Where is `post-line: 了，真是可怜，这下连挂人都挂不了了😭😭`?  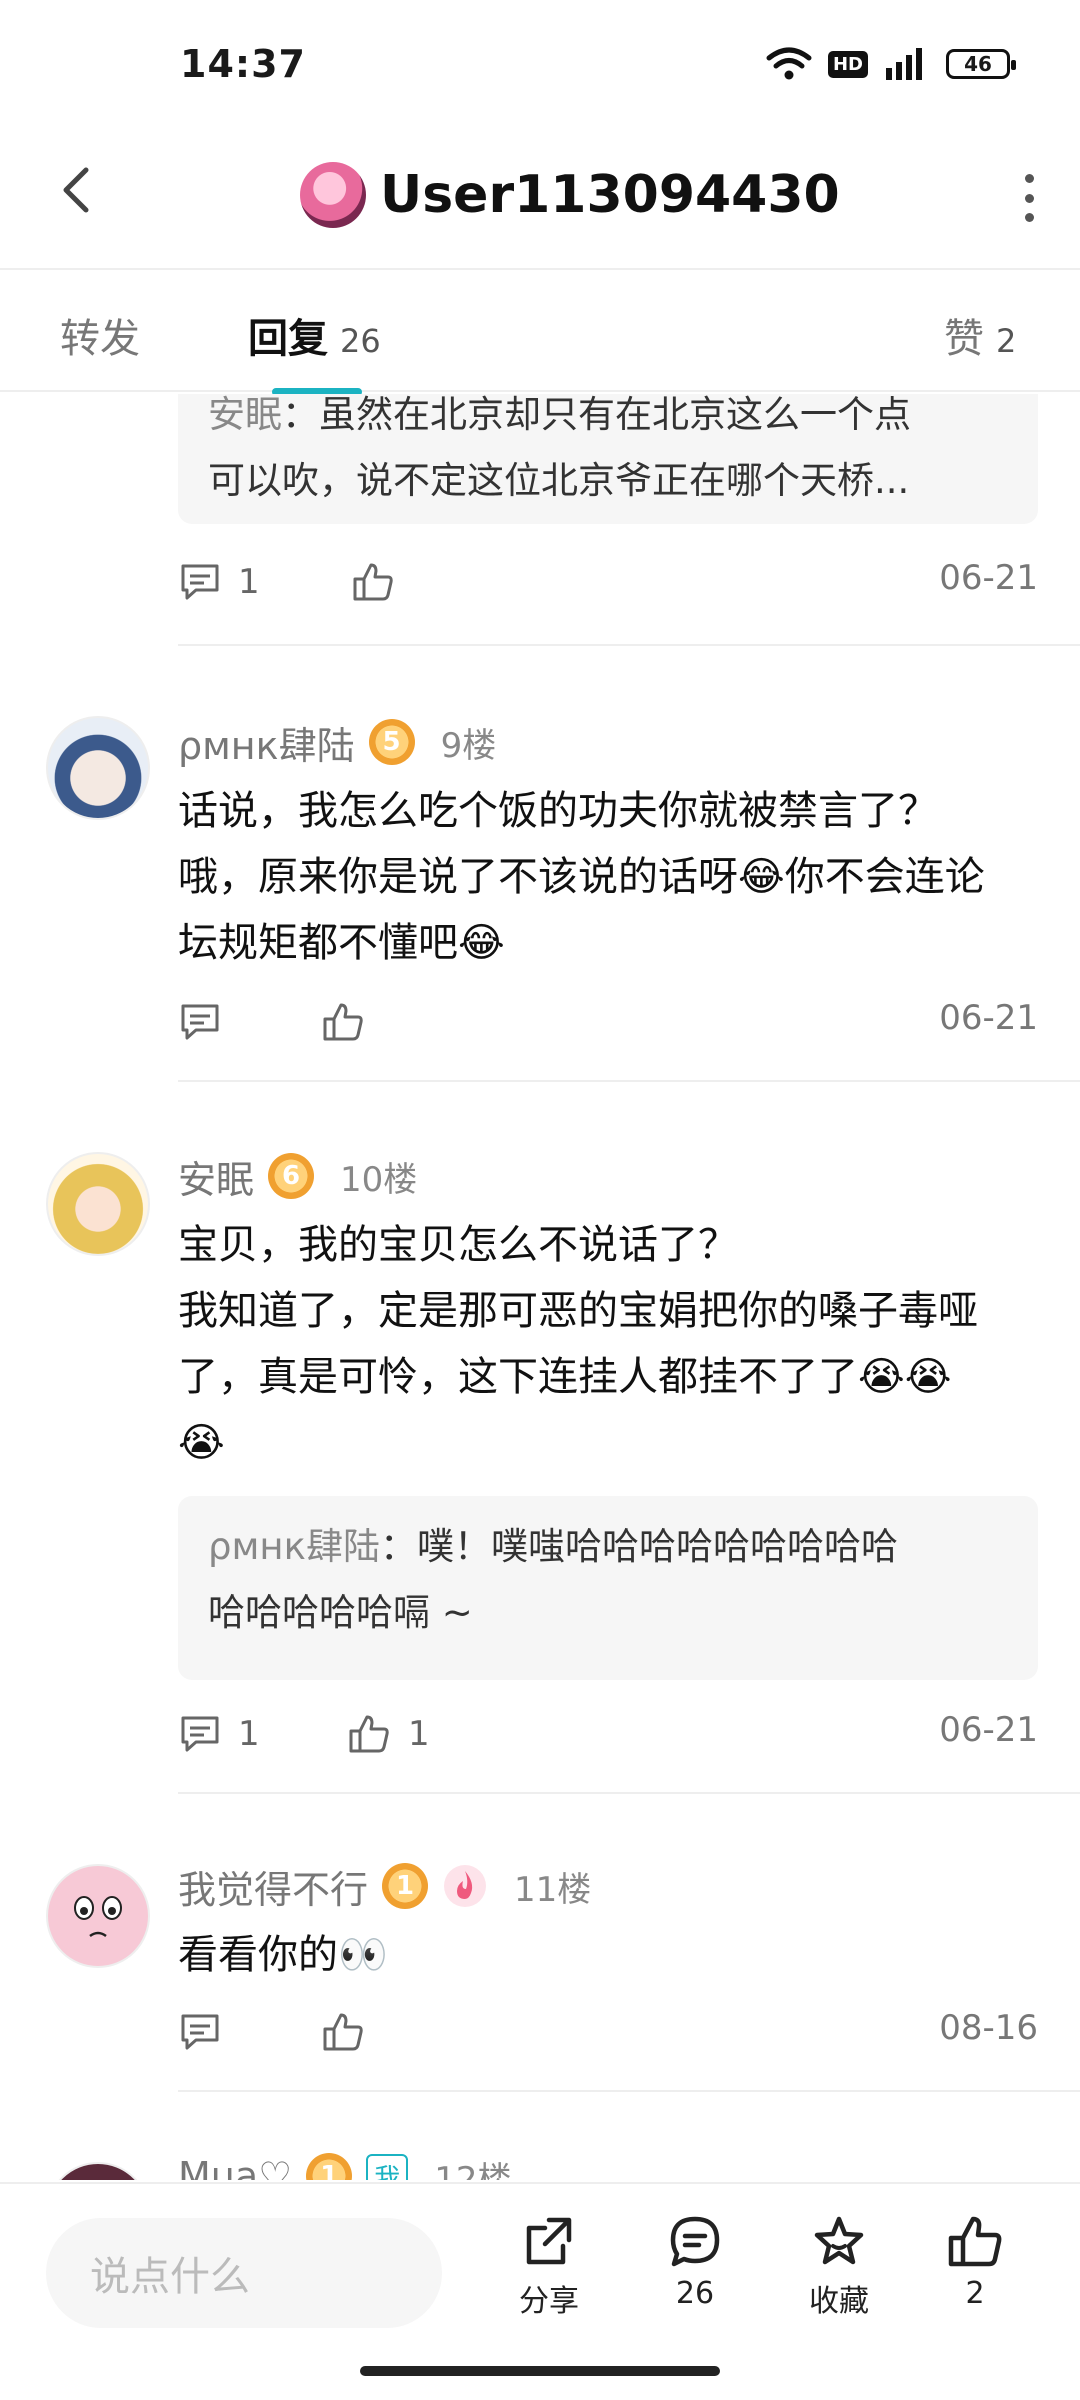 post-line: 了，真是可怜，这下连挂人都挂不了了😭😭 is located at coordinates (565, 1377).